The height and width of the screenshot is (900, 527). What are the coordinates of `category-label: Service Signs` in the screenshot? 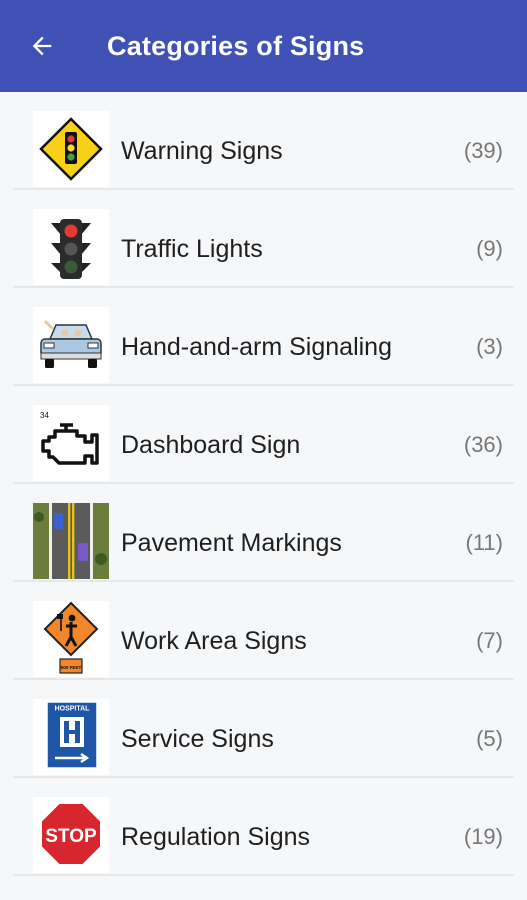 It's located at (197, 739).